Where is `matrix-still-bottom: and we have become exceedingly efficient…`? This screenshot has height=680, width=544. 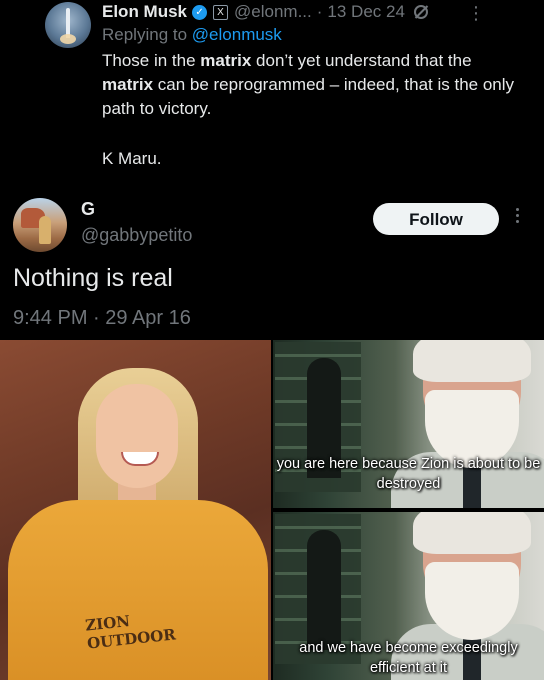
matrix-still-bottom: and we have become exceedingly efficient… is located at coordinates (408, 596).